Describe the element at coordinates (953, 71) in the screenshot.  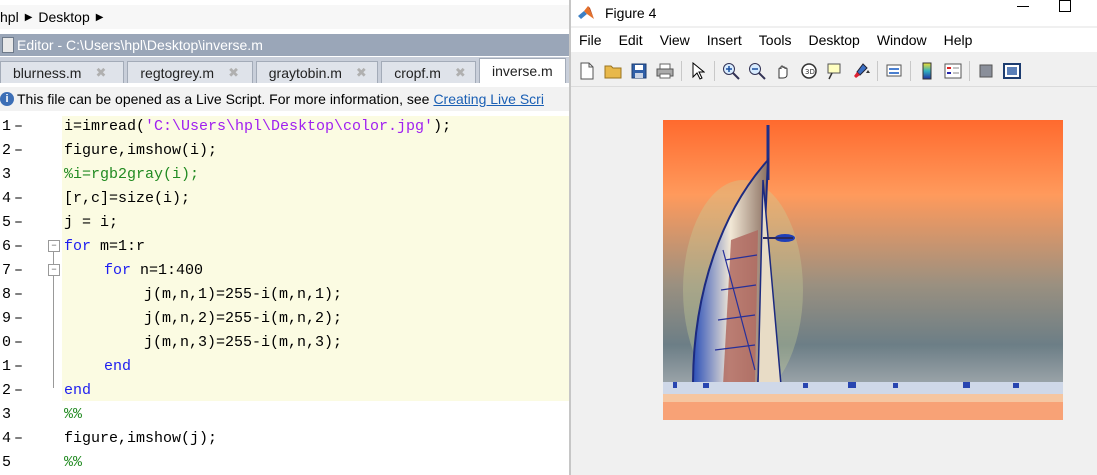
I see `legend-icon` at that location.